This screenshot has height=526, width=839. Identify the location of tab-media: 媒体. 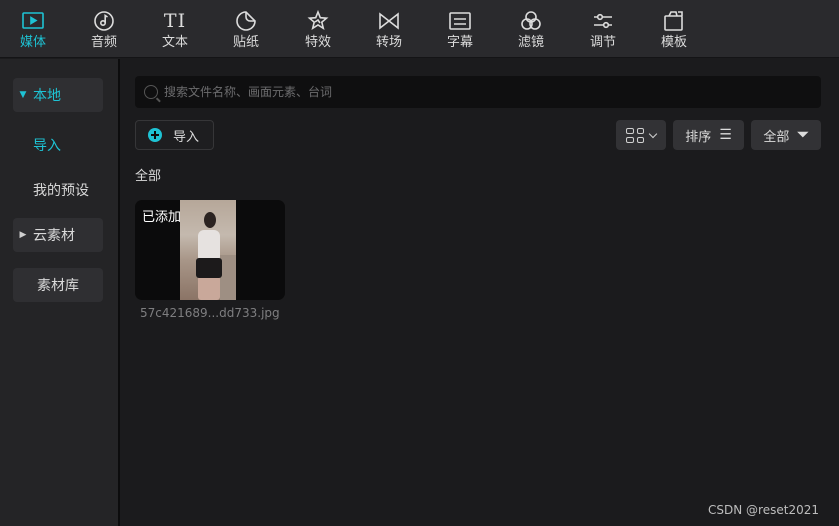
(33, 29).